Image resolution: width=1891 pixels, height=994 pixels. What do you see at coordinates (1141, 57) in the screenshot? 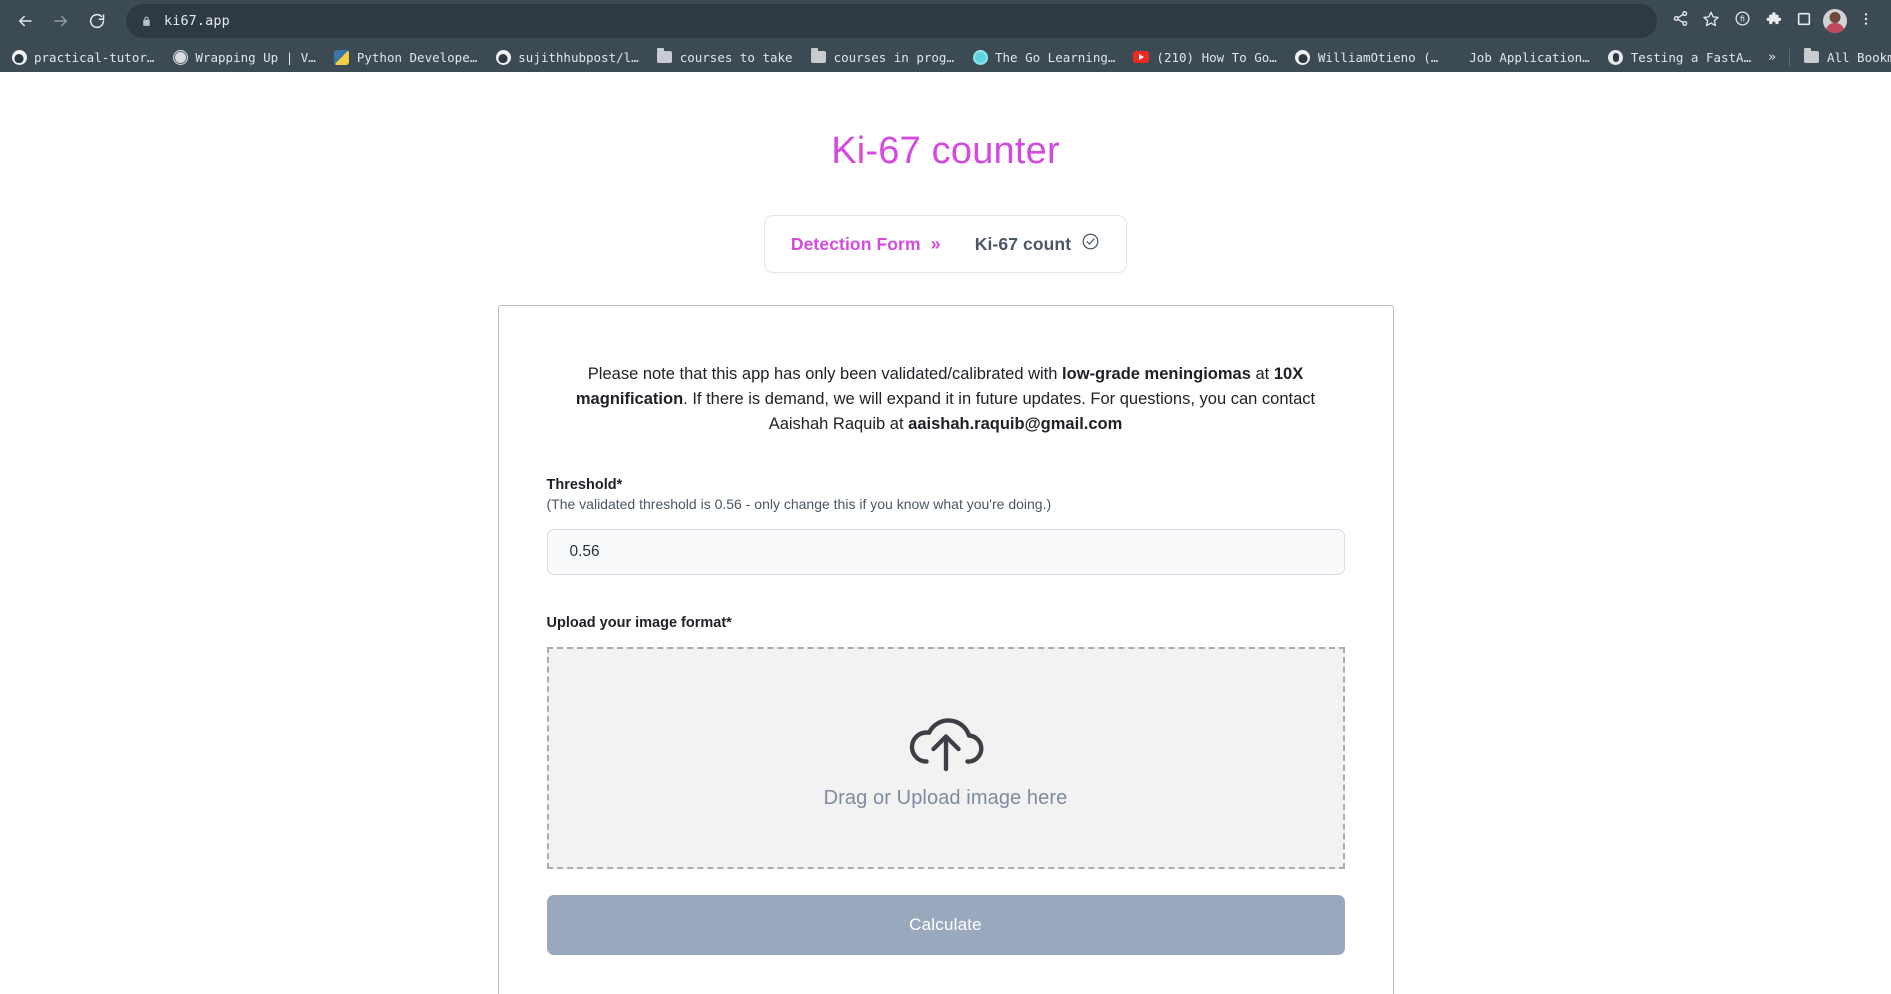
I see `youtube-icon` at bounding box center [1141, 57].